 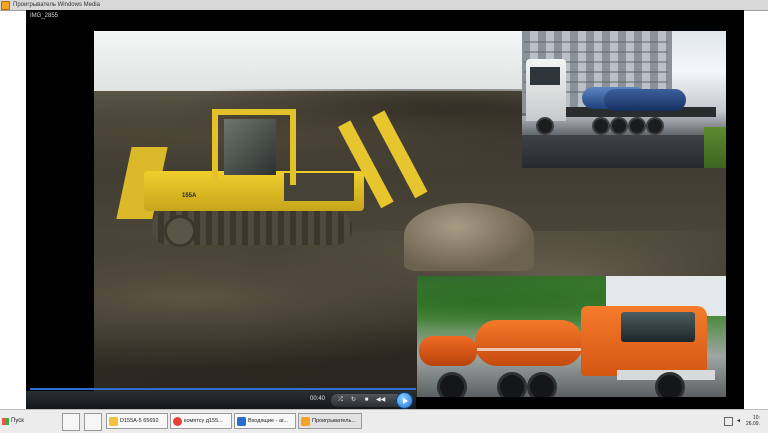 What do you see at coordinates (93, 422) in the screenshot?
I see `quick-launch-icon` at bounding box center [93, 422].